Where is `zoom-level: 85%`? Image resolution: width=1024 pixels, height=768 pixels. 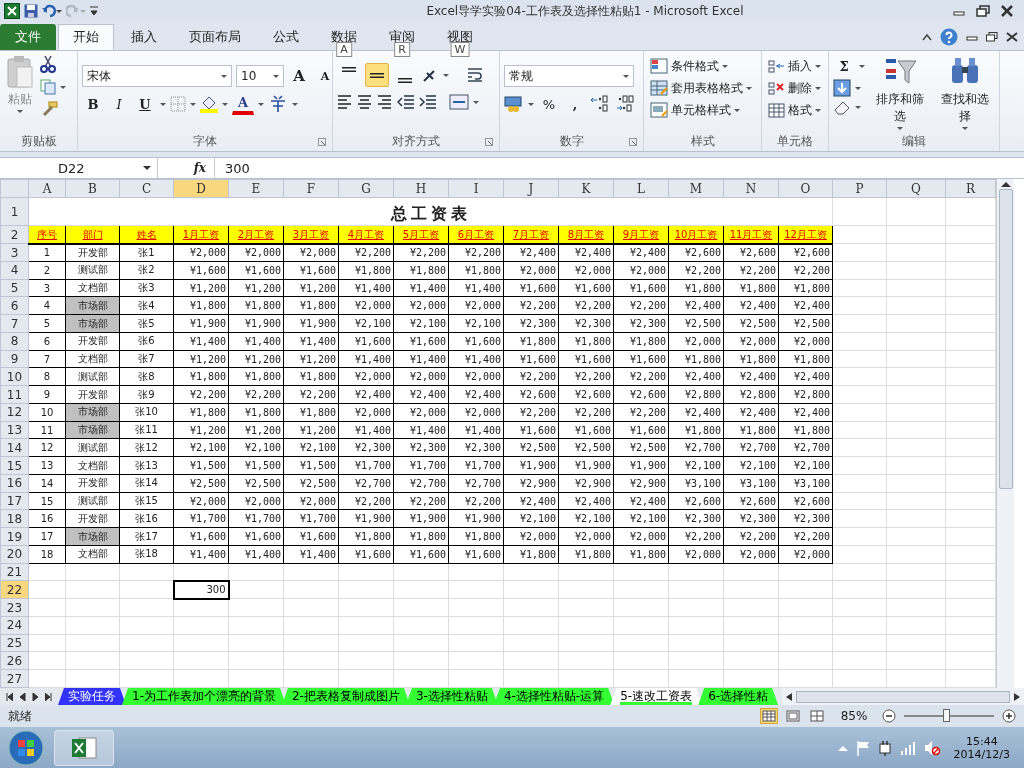
zoom-level: 85% is located at coordinates (854, 716).